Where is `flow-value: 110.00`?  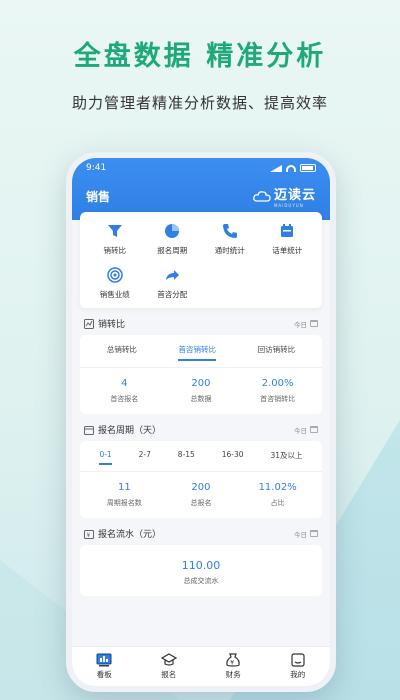 flow-value: 110.00 is located at coordinates (201, 565).